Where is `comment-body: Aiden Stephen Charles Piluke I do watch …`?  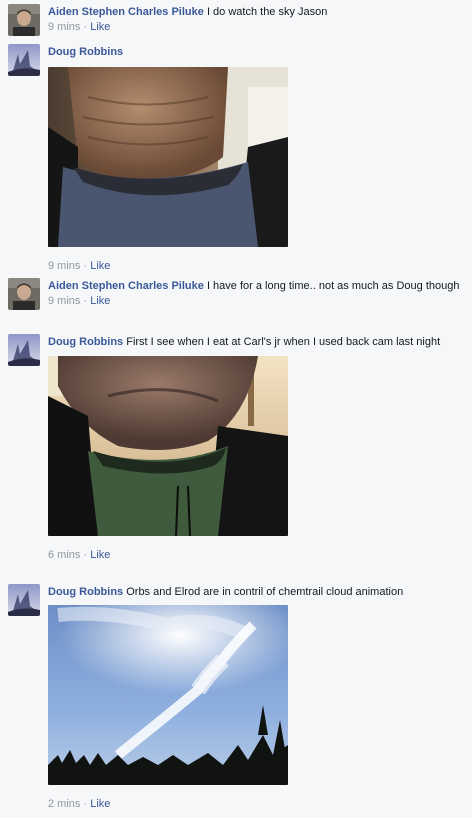
comment-body: Aiden Stephen Charles Piluke I do watch … is located at coordinates (256, 19).